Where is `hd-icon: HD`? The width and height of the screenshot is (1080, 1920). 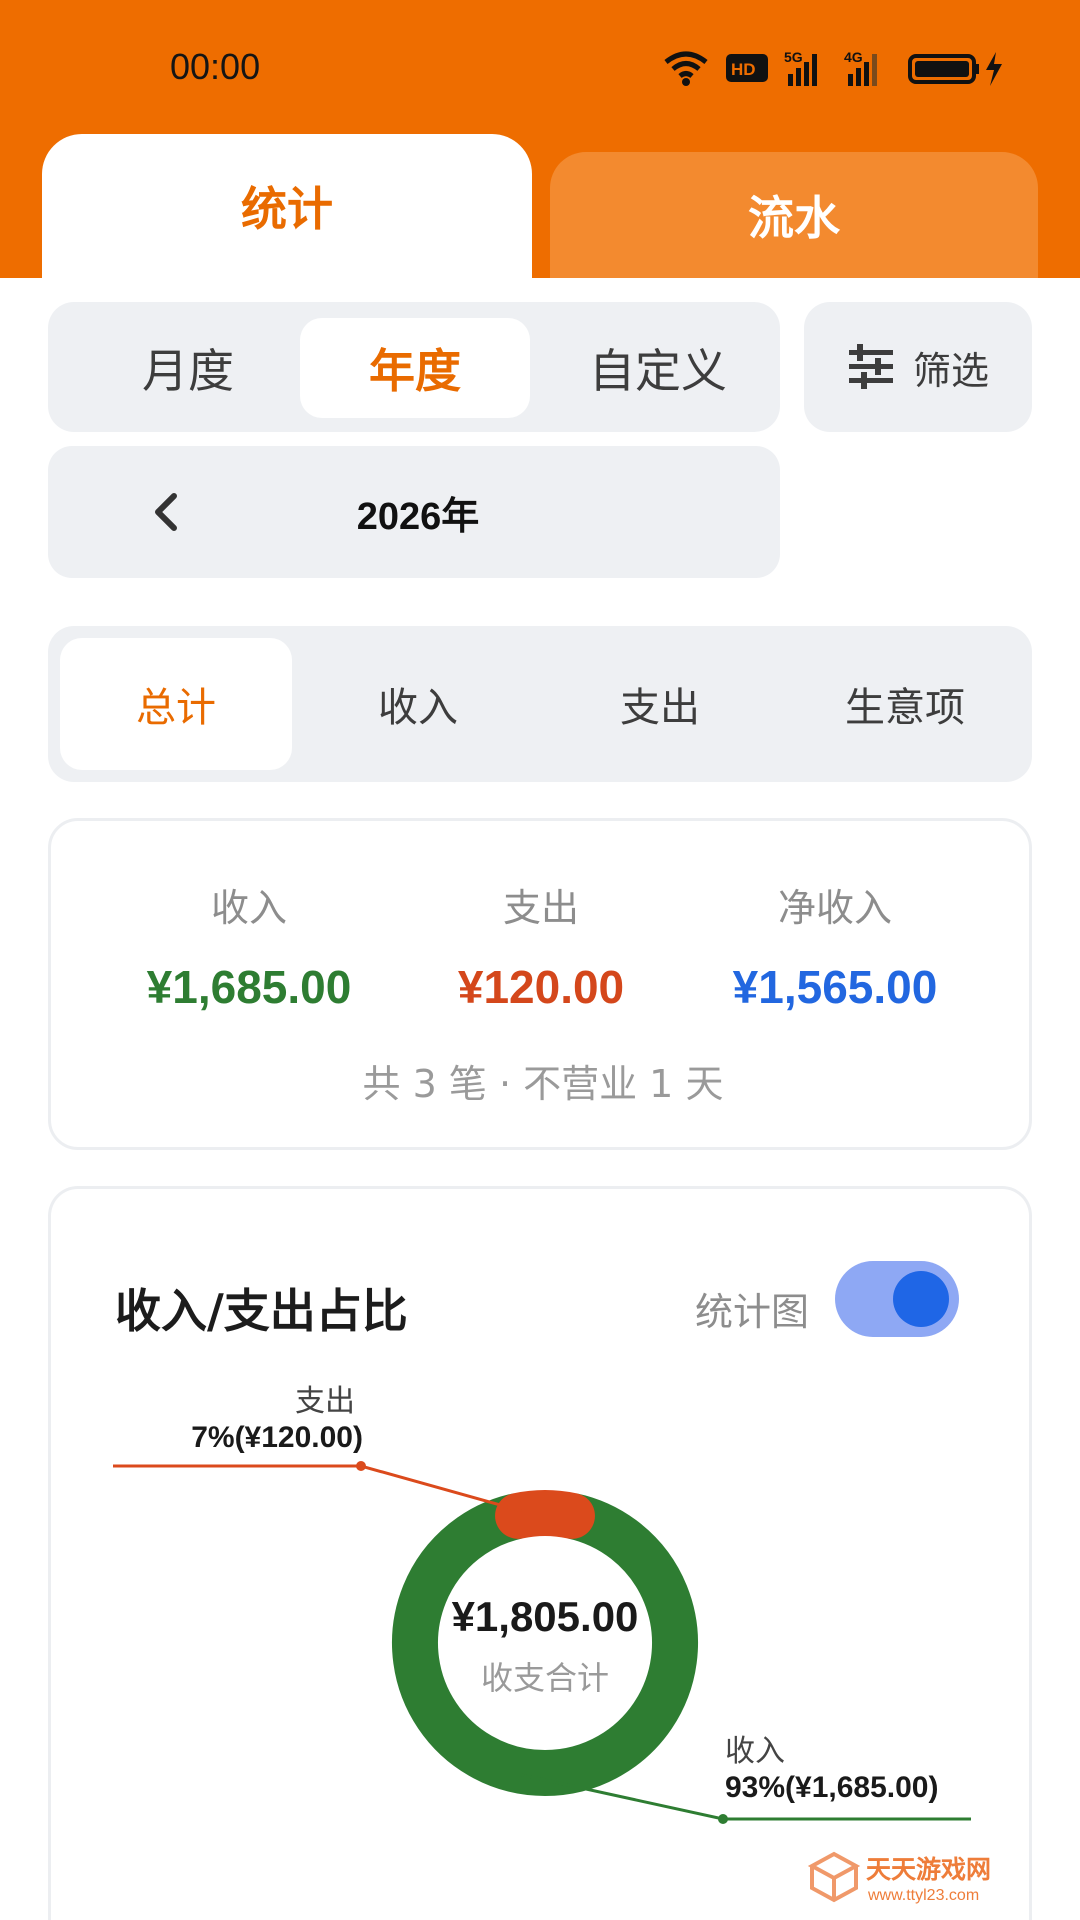 hd-icon: HD is located at coordinates (747, 68).